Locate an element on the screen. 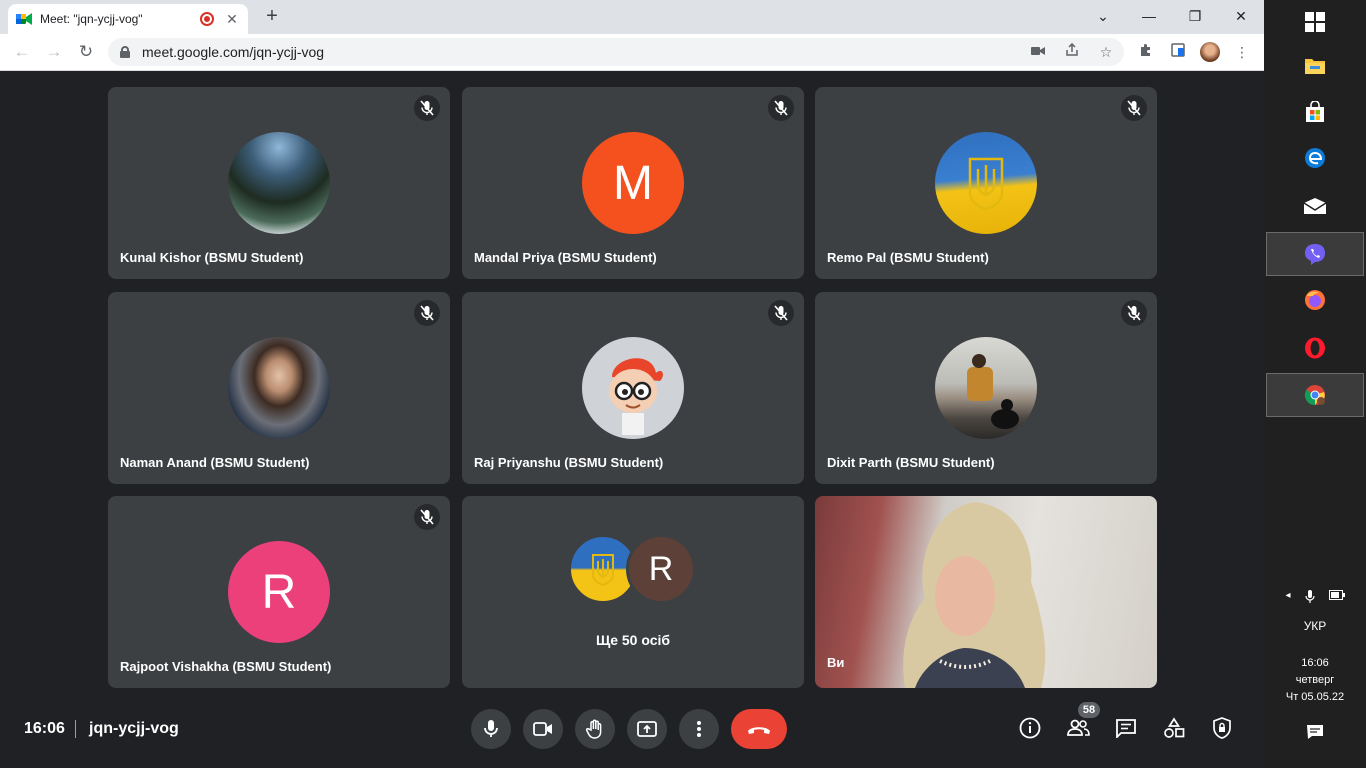 The height and width of the screenshot is (768, 1366). taskbar-file-explorer is located at coordinates (1315, 66).